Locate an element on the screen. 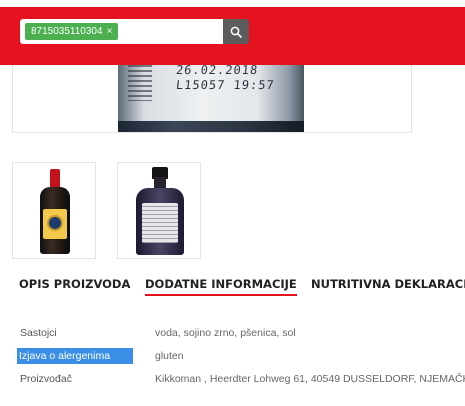 Image resolution: width=465 pixels, height=406 pixels. site-header: 8715035110304 × is located at coordinates (232, 36).